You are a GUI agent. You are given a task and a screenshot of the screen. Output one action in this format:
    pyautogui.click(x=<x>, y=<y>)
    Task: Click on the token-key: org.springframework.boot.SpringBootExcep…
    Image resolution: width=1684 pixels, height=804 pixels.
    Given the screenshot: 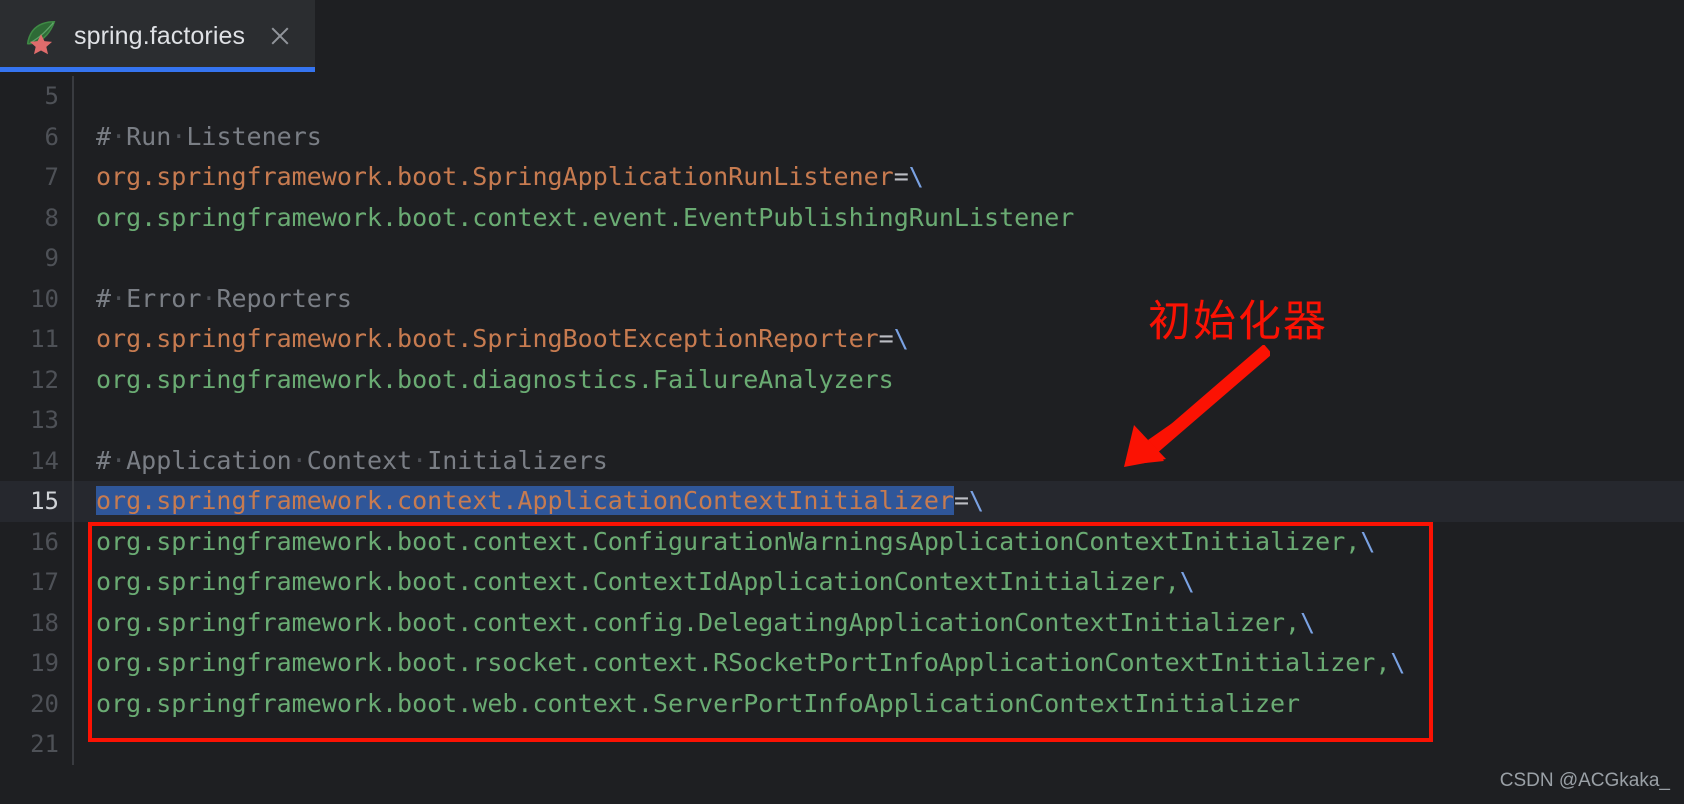 What is the action you would take?
    pyautogui.click(x=487, y=338)
    